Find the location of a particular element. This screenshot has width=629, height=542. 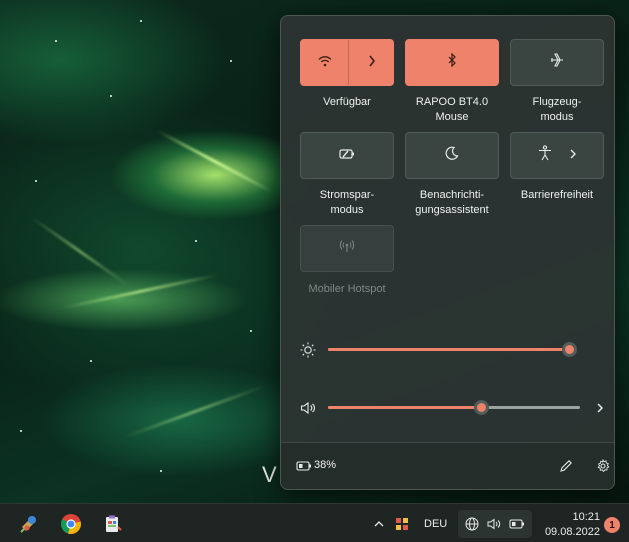

bluetooth-tile is located at coordinates (452, 62).